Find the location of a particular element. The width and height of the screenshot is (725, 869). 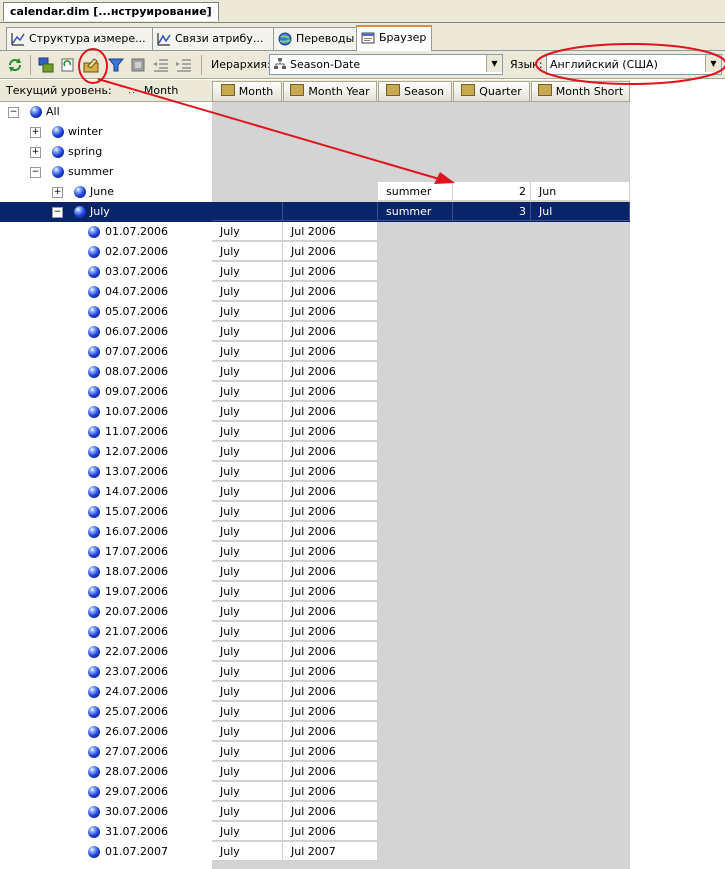

member-label: spring is located at coordinates (85, 151).